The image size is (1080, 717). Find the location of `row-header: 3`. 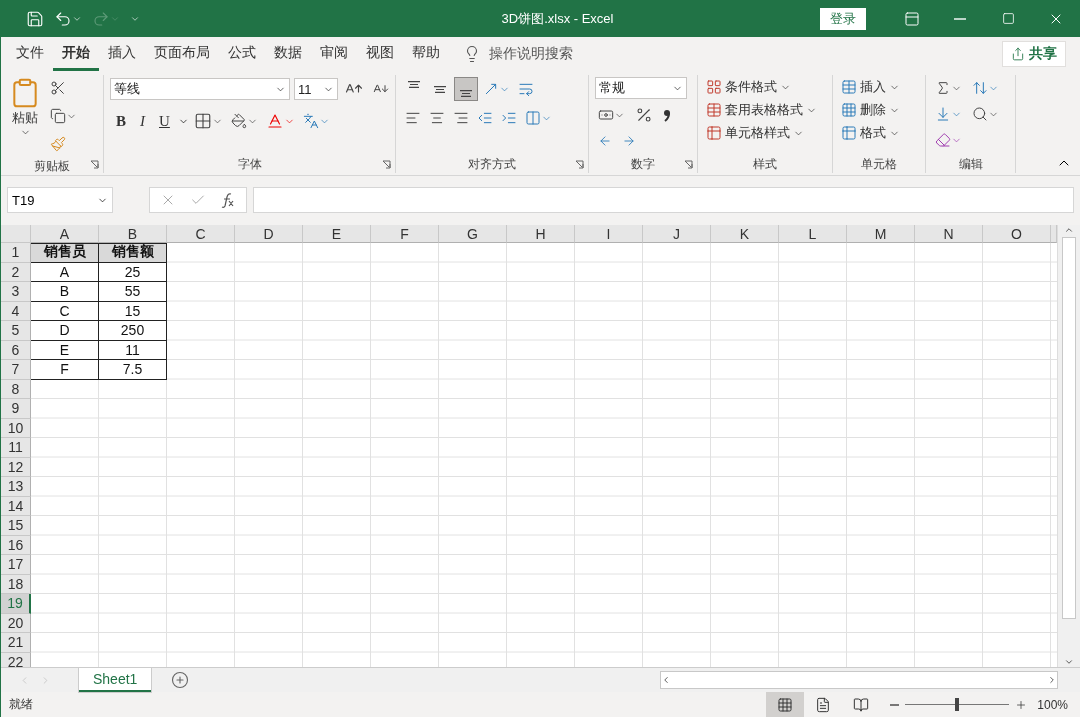

row-header: 3 is located at coordinates (16, 292).